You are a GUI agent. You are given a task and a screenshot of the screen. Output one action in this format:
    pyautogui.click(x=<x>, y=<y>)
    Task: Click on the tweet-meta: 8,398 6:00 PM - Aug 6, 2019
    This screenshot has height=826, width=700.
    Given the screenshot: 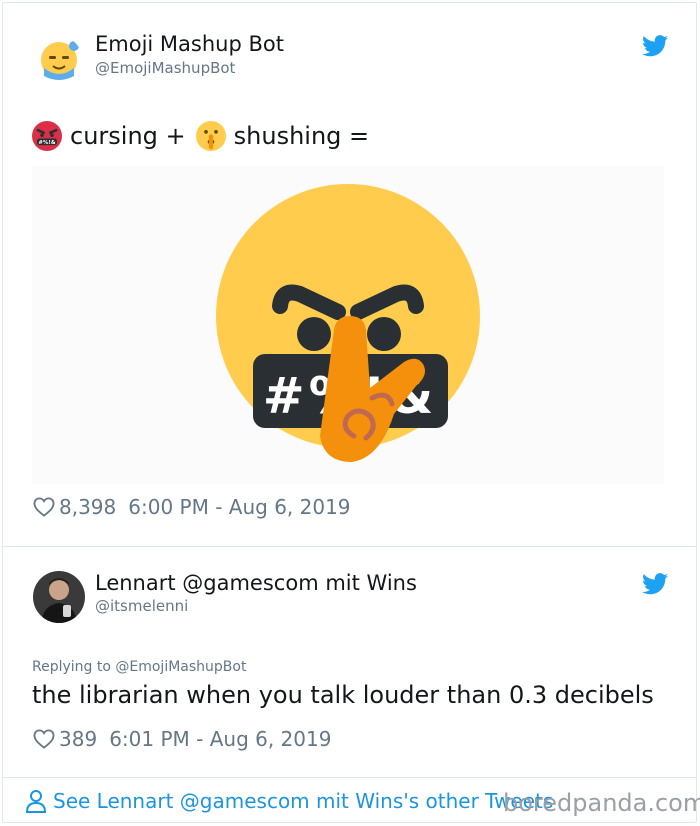 What is the action you would take?
    pyautogui.click(x=192, y=507)
    